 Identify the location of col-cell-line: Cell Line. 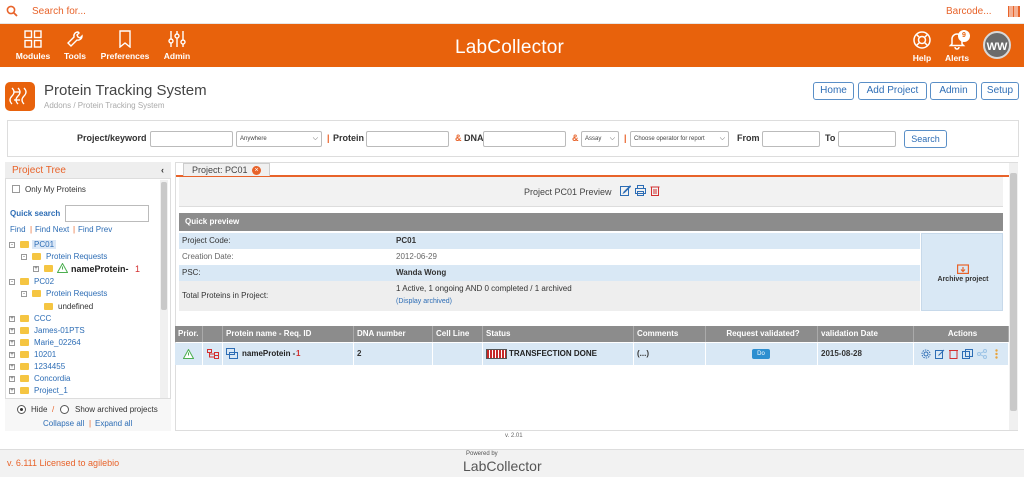
(458, 334).